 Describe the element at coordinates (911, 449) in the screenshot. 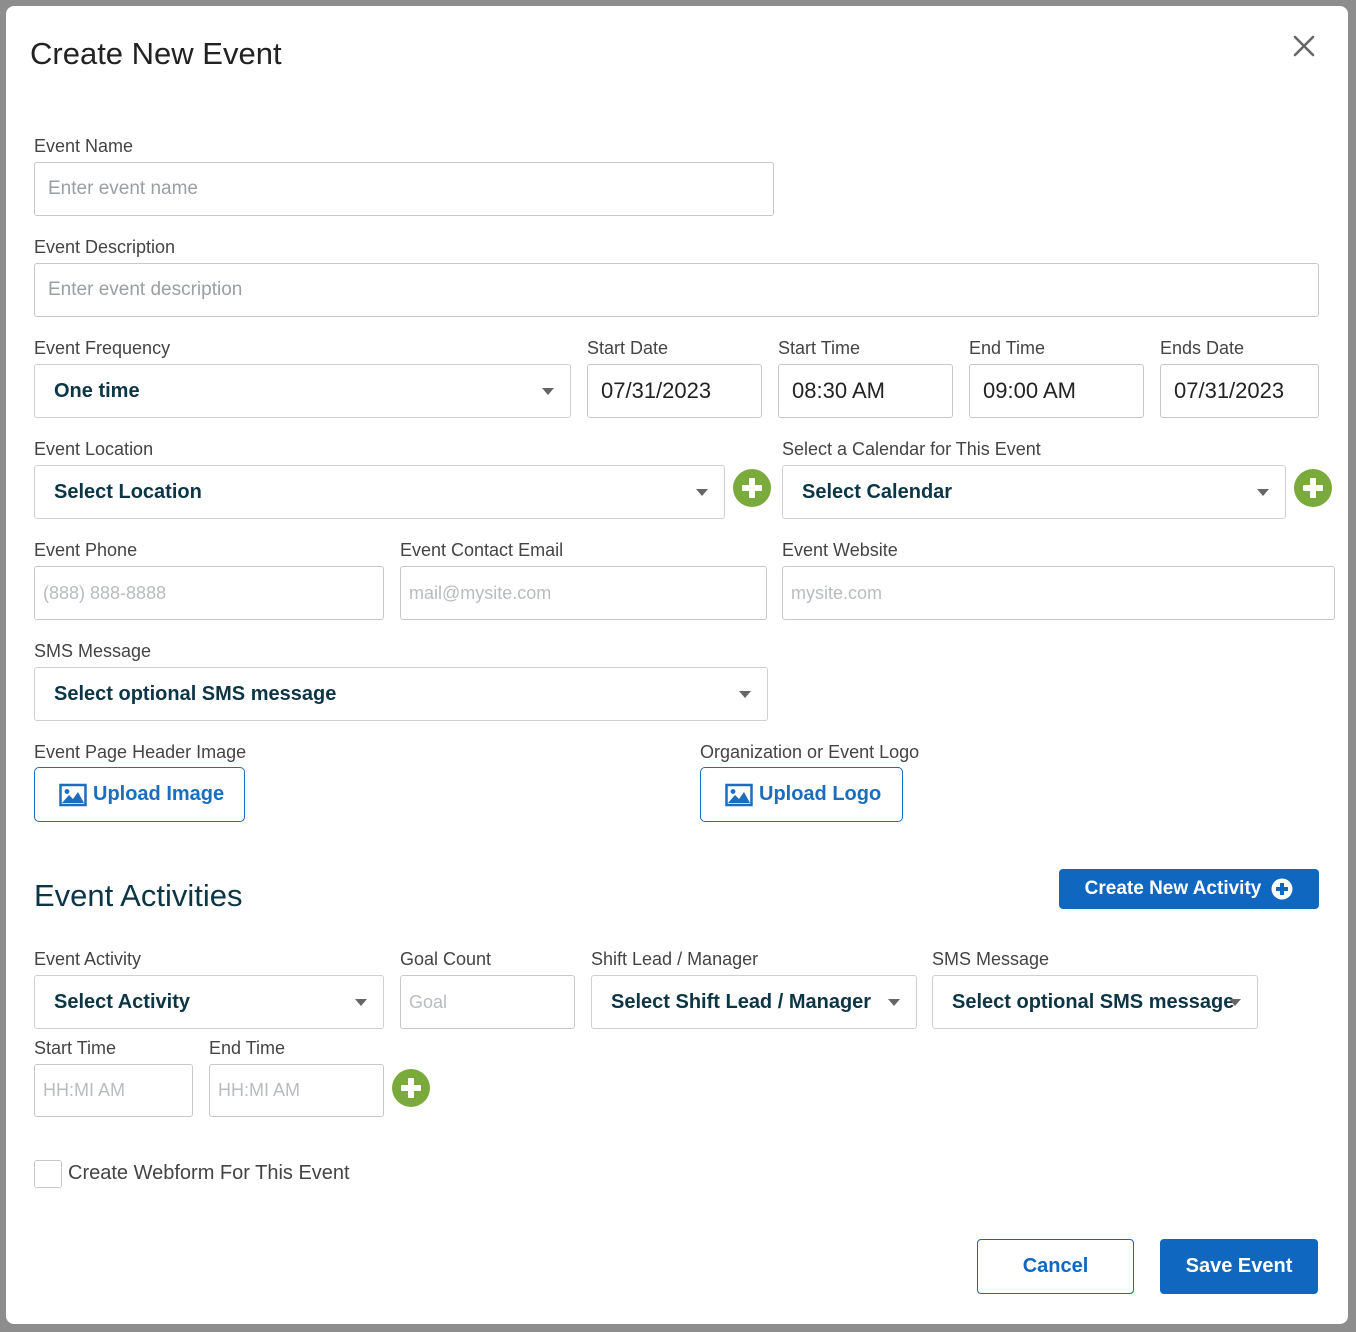

I see `calendar-label: Select a Calendar for This Event` at that location.